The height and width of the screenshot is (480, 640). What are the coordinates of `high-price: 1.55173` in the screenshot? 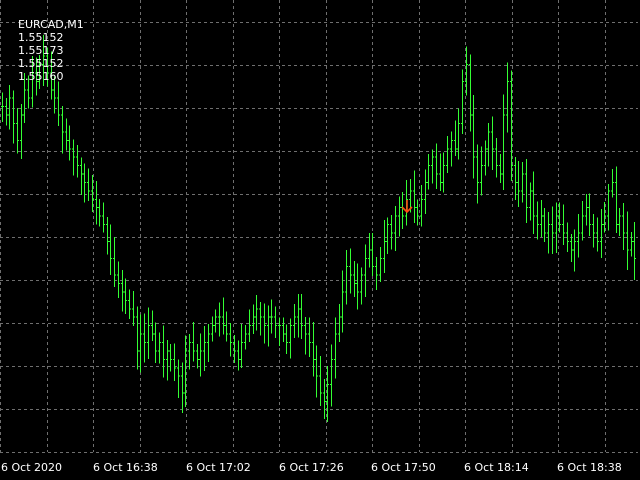 It's located at (41, 50).